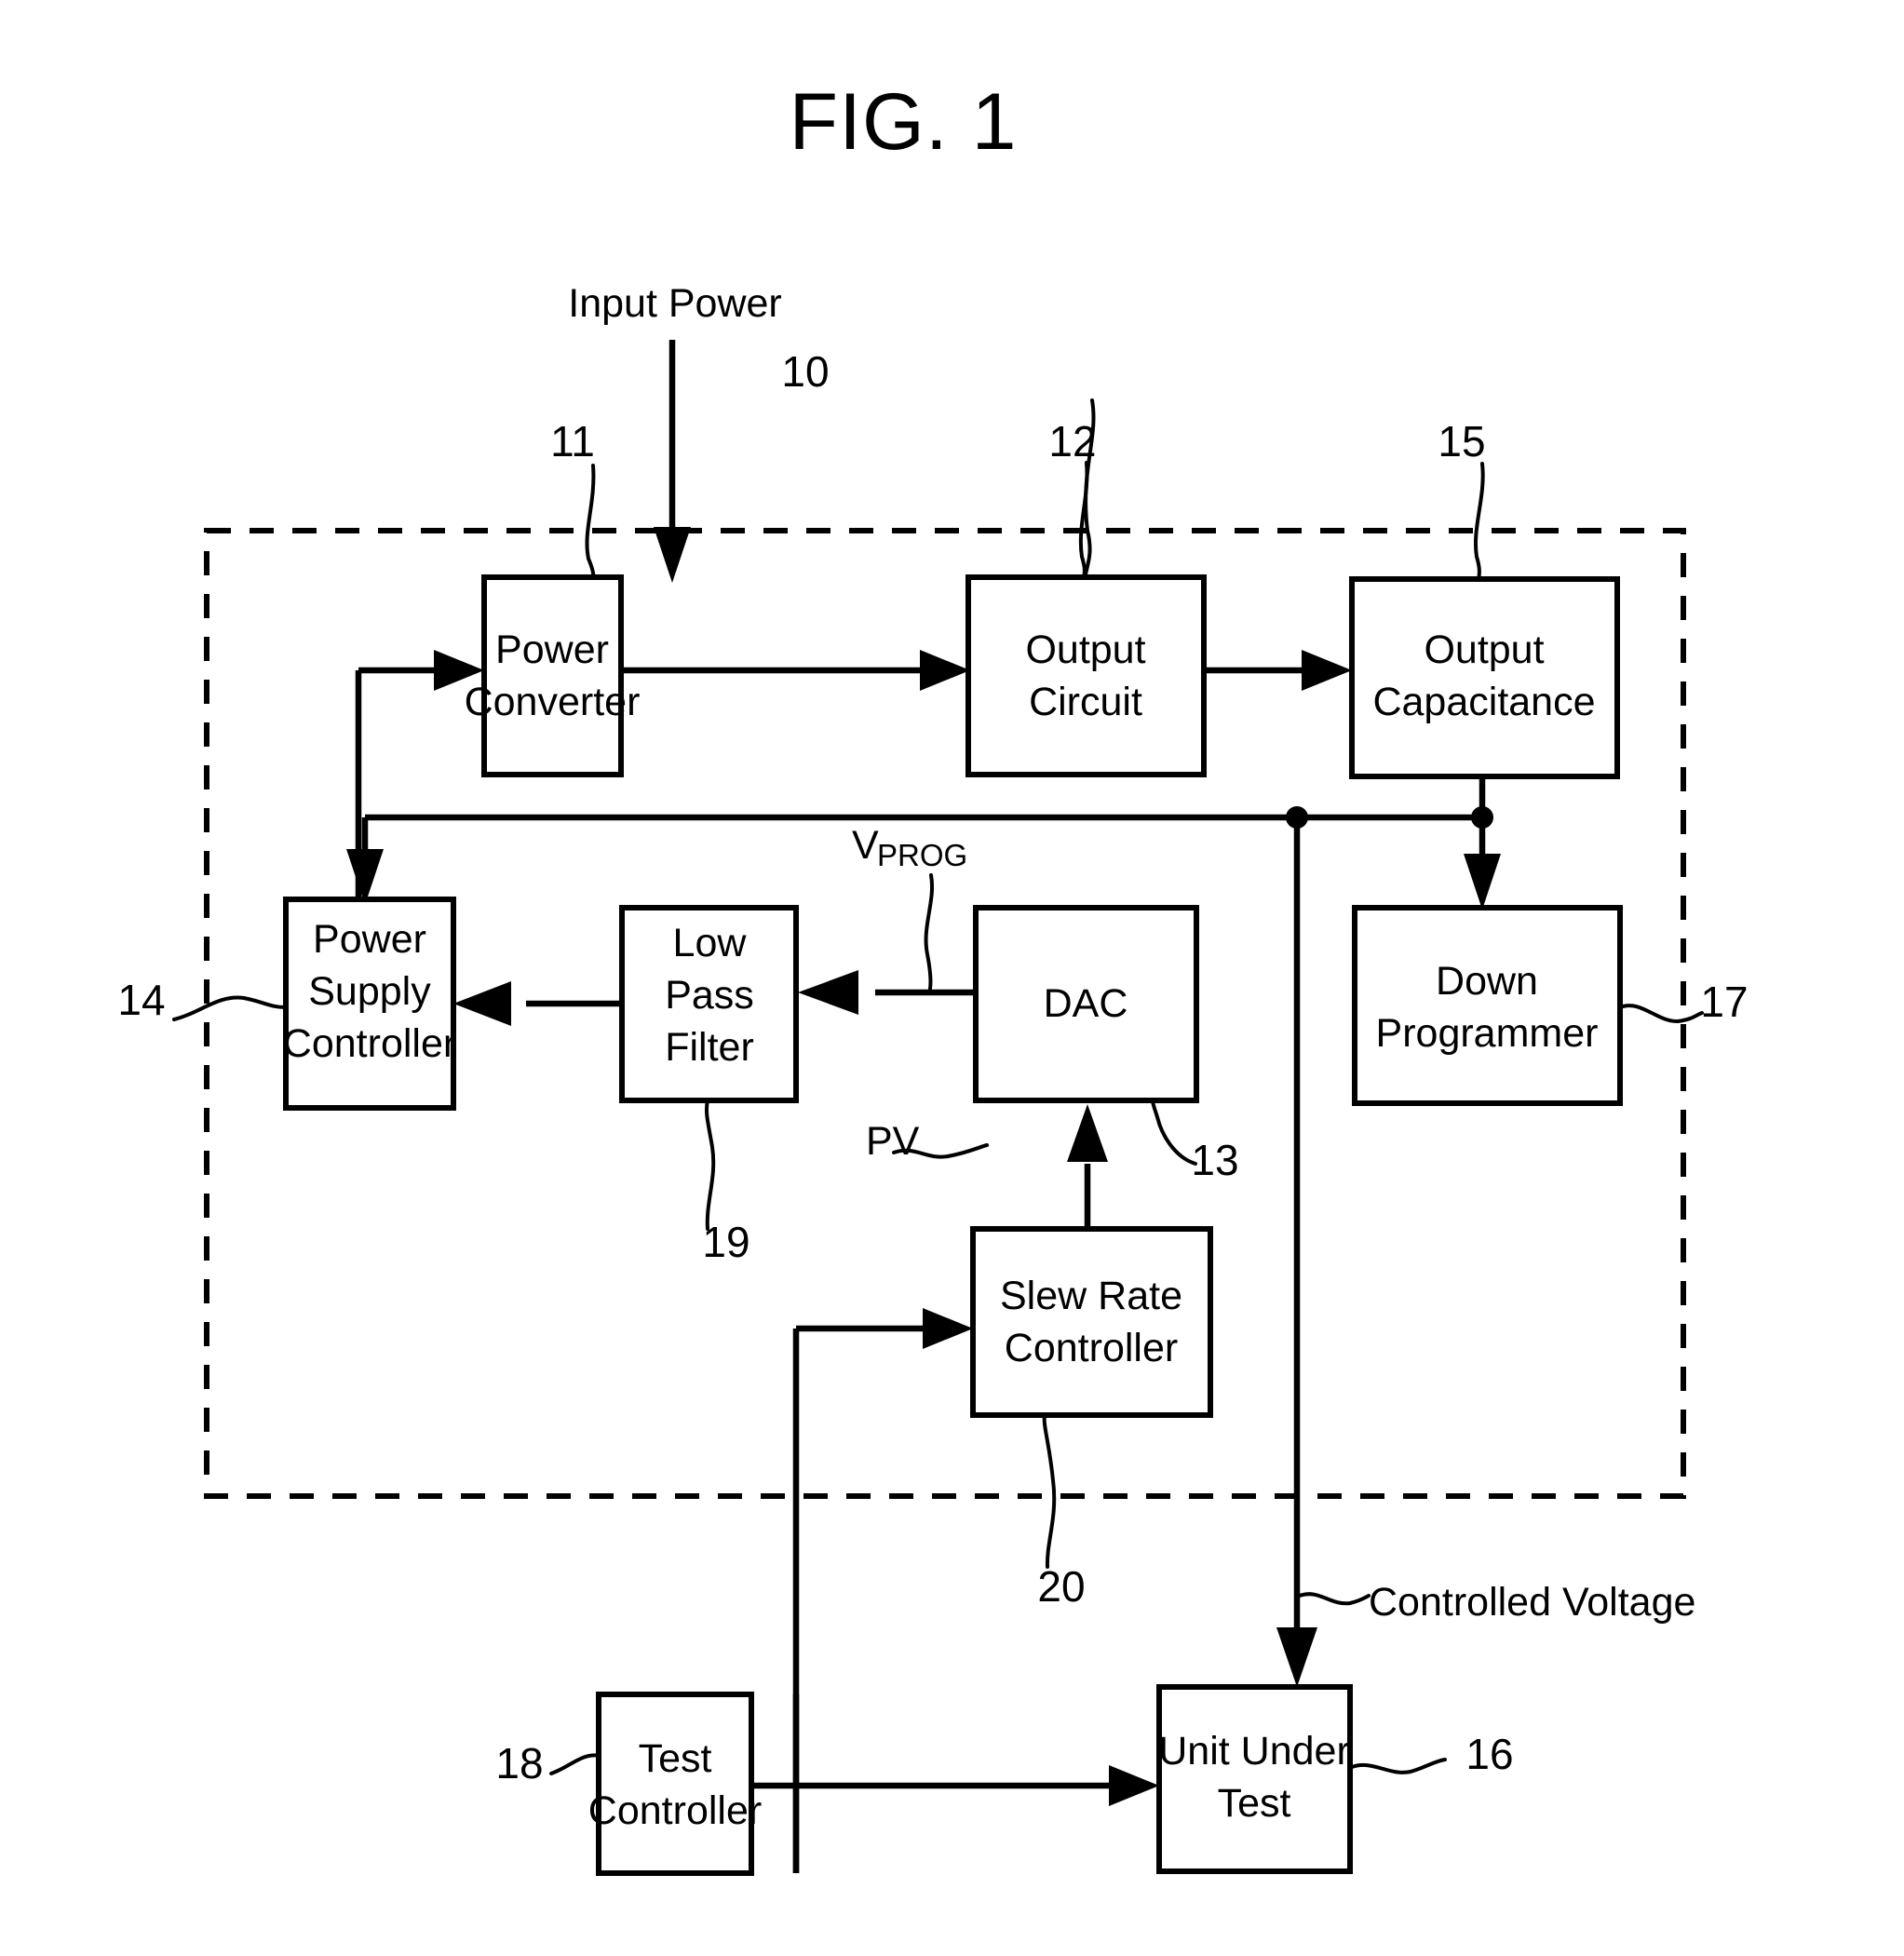 This screenshot has width=1904, height=1956. I want to click on label-controlled-voltage: Controlled Voltage, so click(1532, 1603).